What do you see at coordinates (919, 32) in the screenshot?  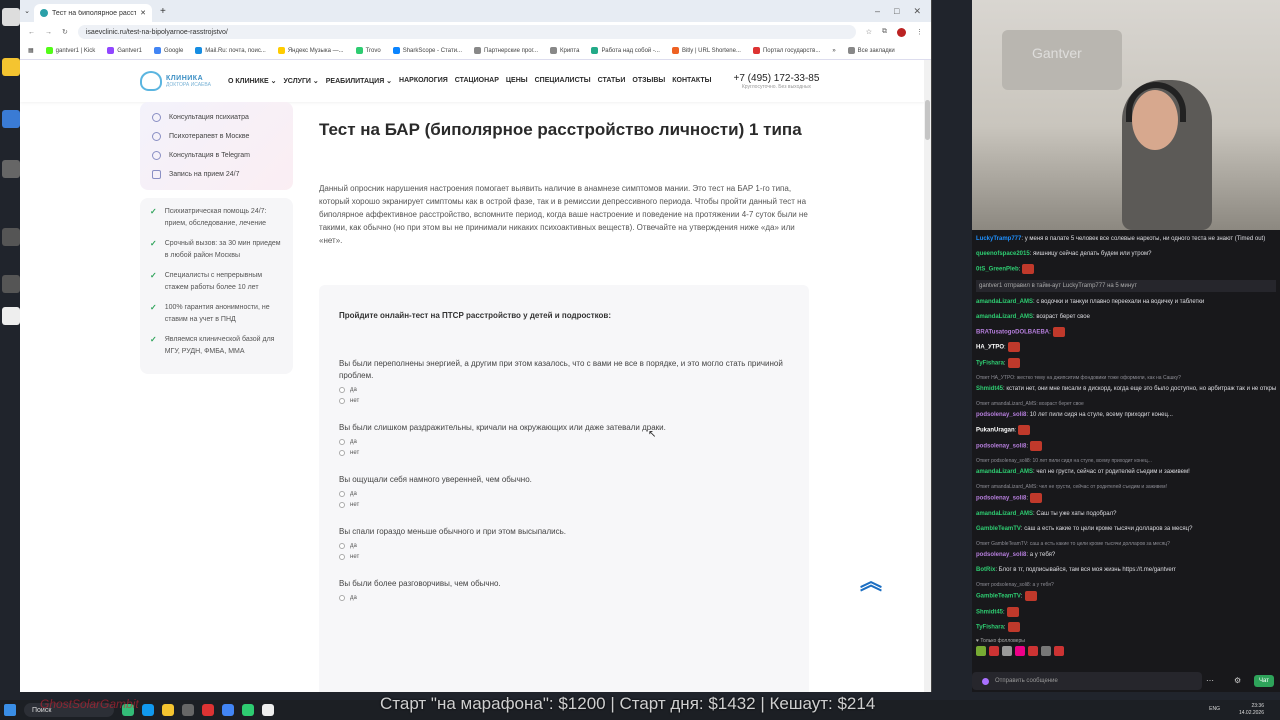 I see `menu-kebab-icon: ⋮` at bounding box center [919, 32].